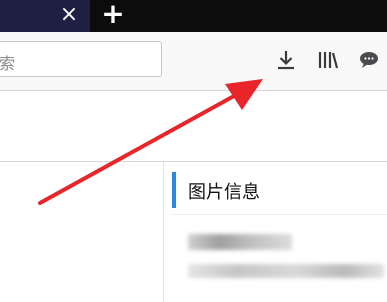 The width and height of the screenshot is (387, 302). I want to click on library-icon, so click(328, 60).